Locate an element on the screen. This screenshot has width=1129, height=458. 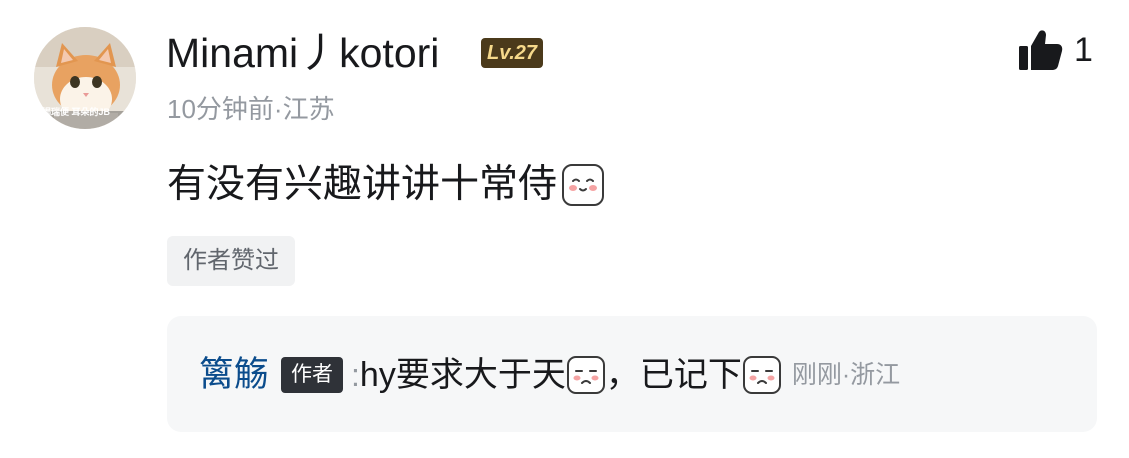
reply-text-part1: hy要求大于天 is located at coordinates (462, 375).